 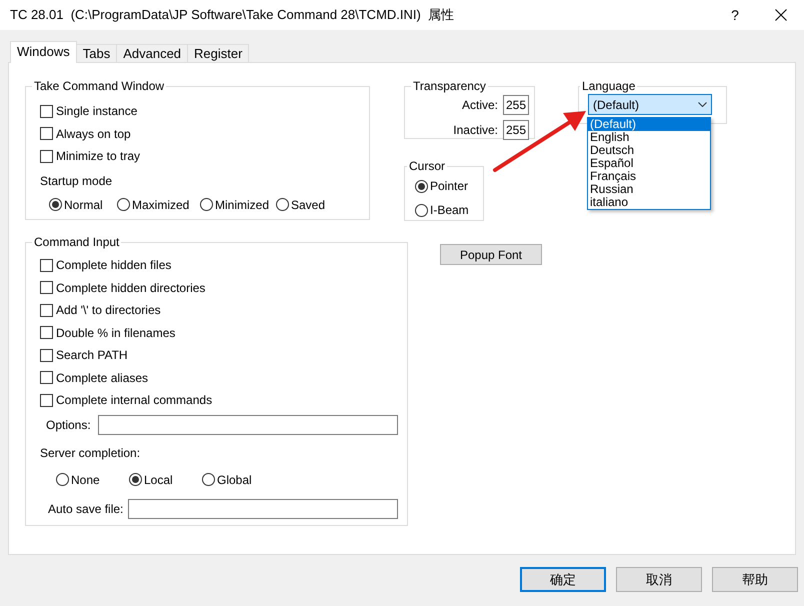 What do you see at coordinates (475, 130) in the screenshot?
I see `field-label: Inactive:` at bounding box center [475, 130].